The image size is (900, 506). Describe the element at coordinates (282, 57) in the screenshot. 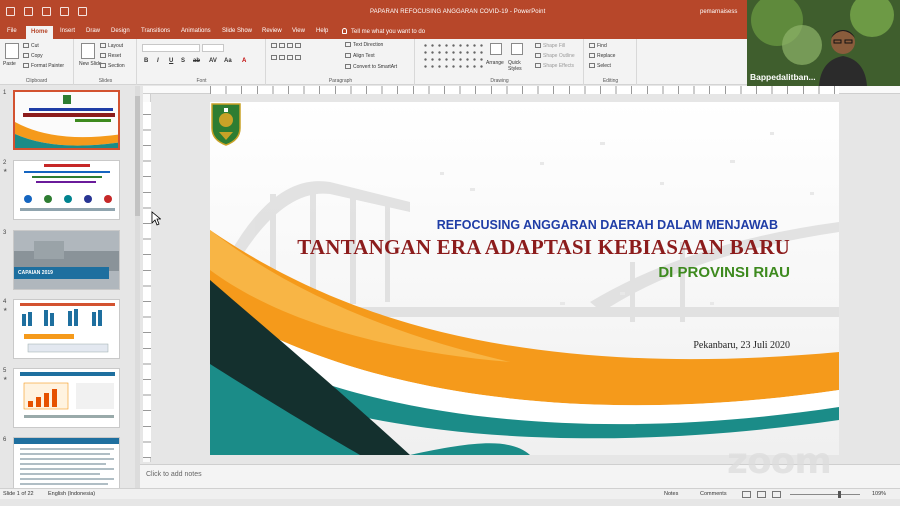

I see `align-center-icon` at that location.